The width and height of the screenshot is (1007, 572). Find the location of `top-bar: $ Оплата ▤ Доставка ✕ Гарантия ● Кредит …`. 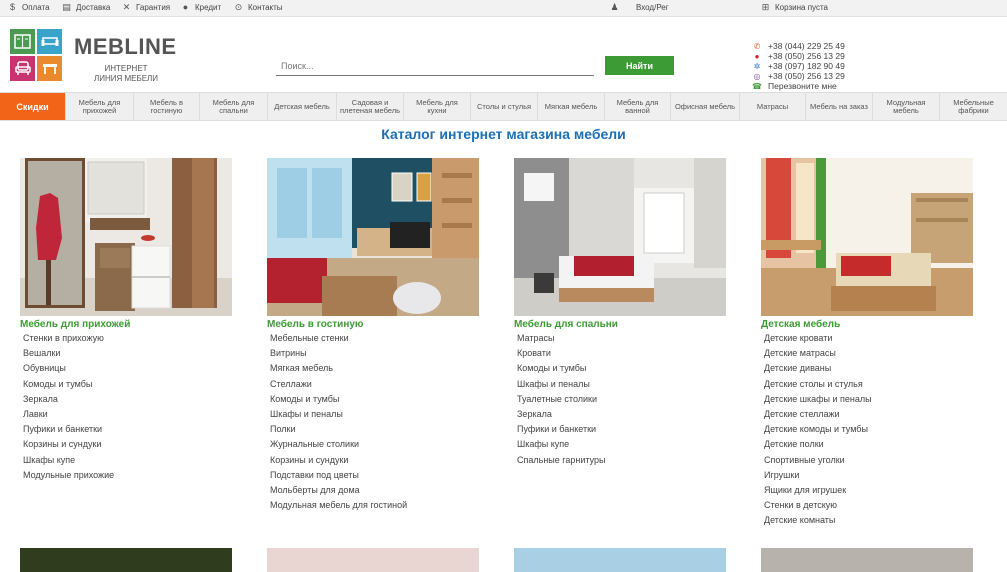

top-bar: $ Оплата ▤ Доставка ✕ Гарантия ● Кредит … is located at coordinates (503, 8).